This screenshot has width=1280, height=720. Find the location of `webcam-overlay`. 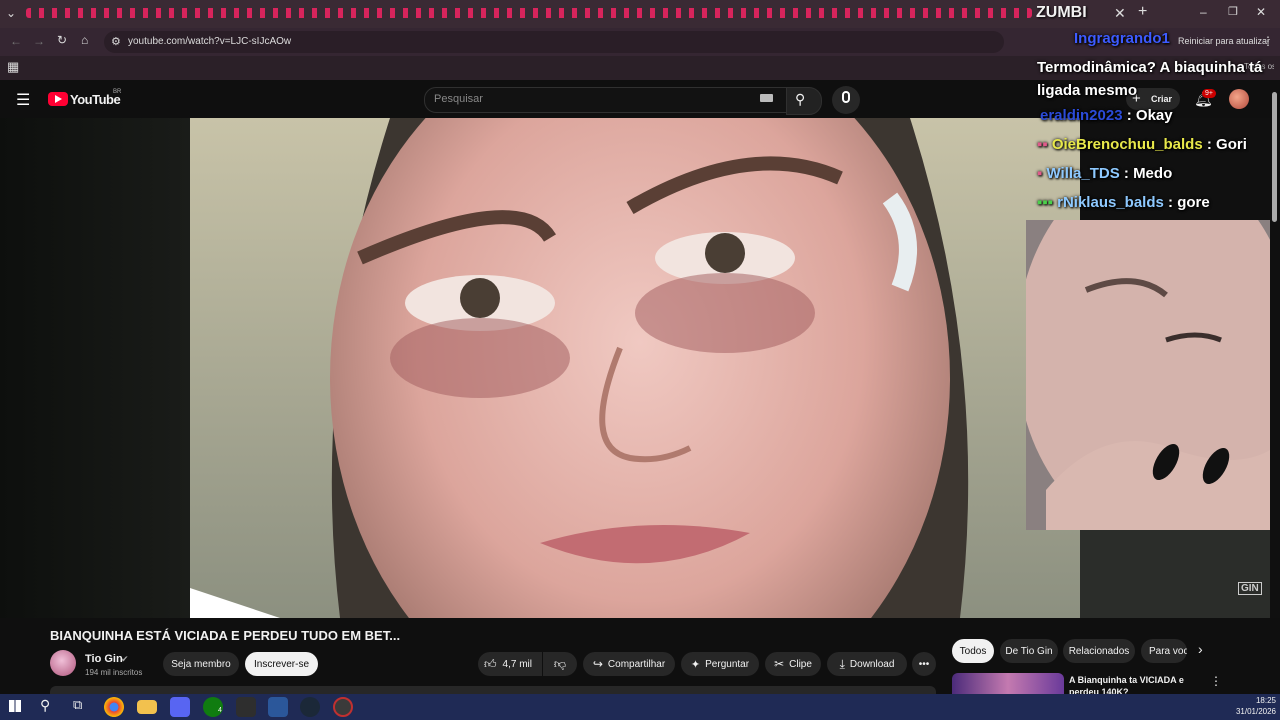

webcam-overlay is located at coordinates (1148, 375).